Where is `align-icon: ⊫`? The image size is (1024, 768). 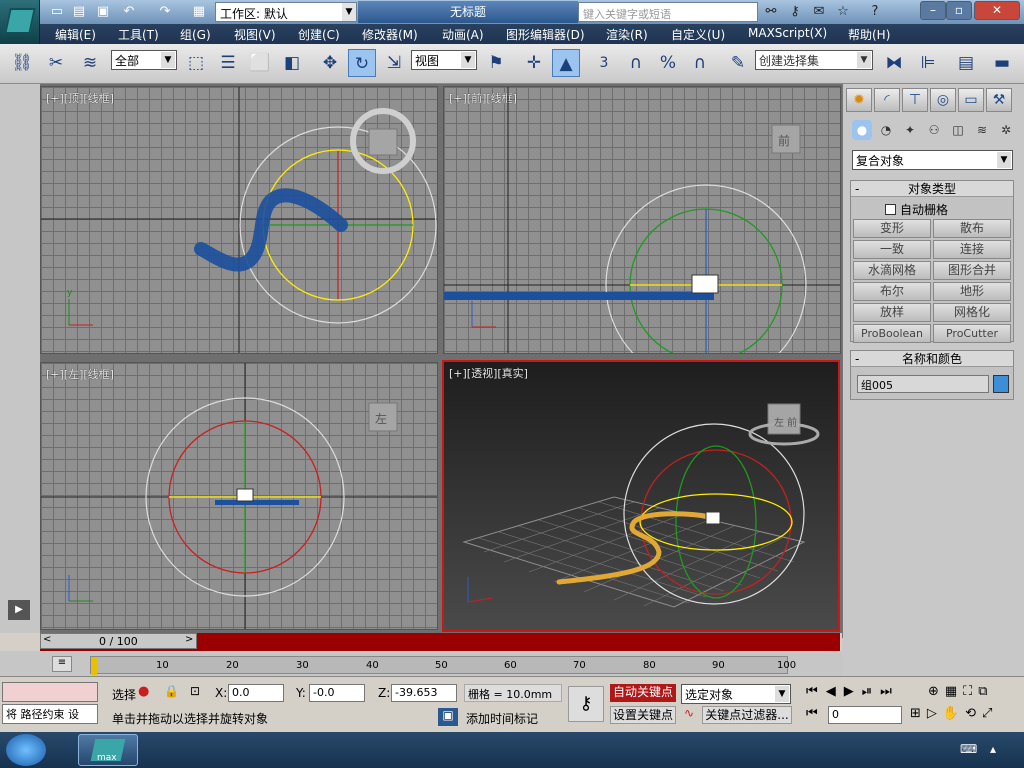
align-icon: ⊫ is located at coordinates (928, 63).